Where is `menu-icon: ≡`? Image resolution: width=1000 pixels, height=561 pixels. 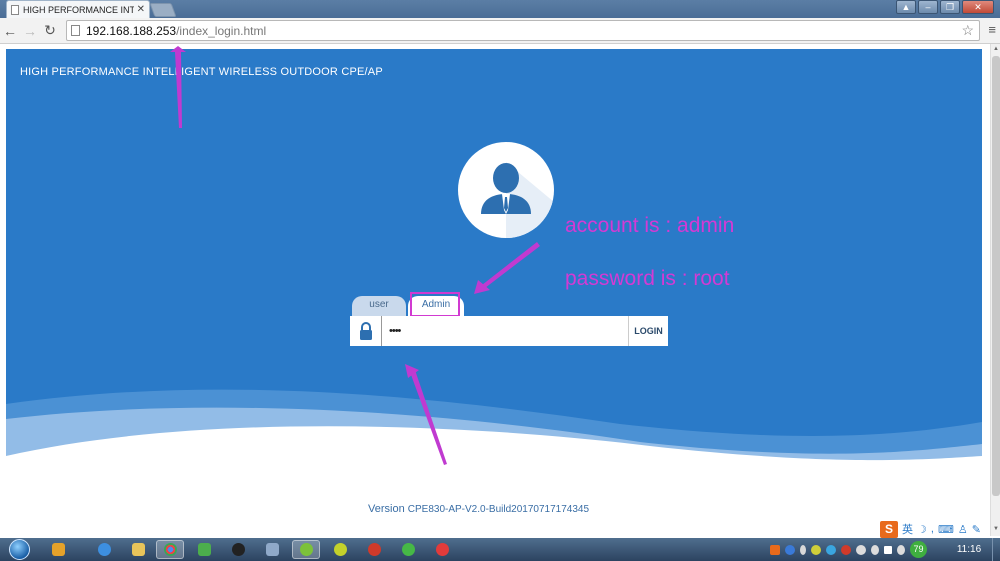 menu-icon: ≡ is located at coordinates (992, 29).